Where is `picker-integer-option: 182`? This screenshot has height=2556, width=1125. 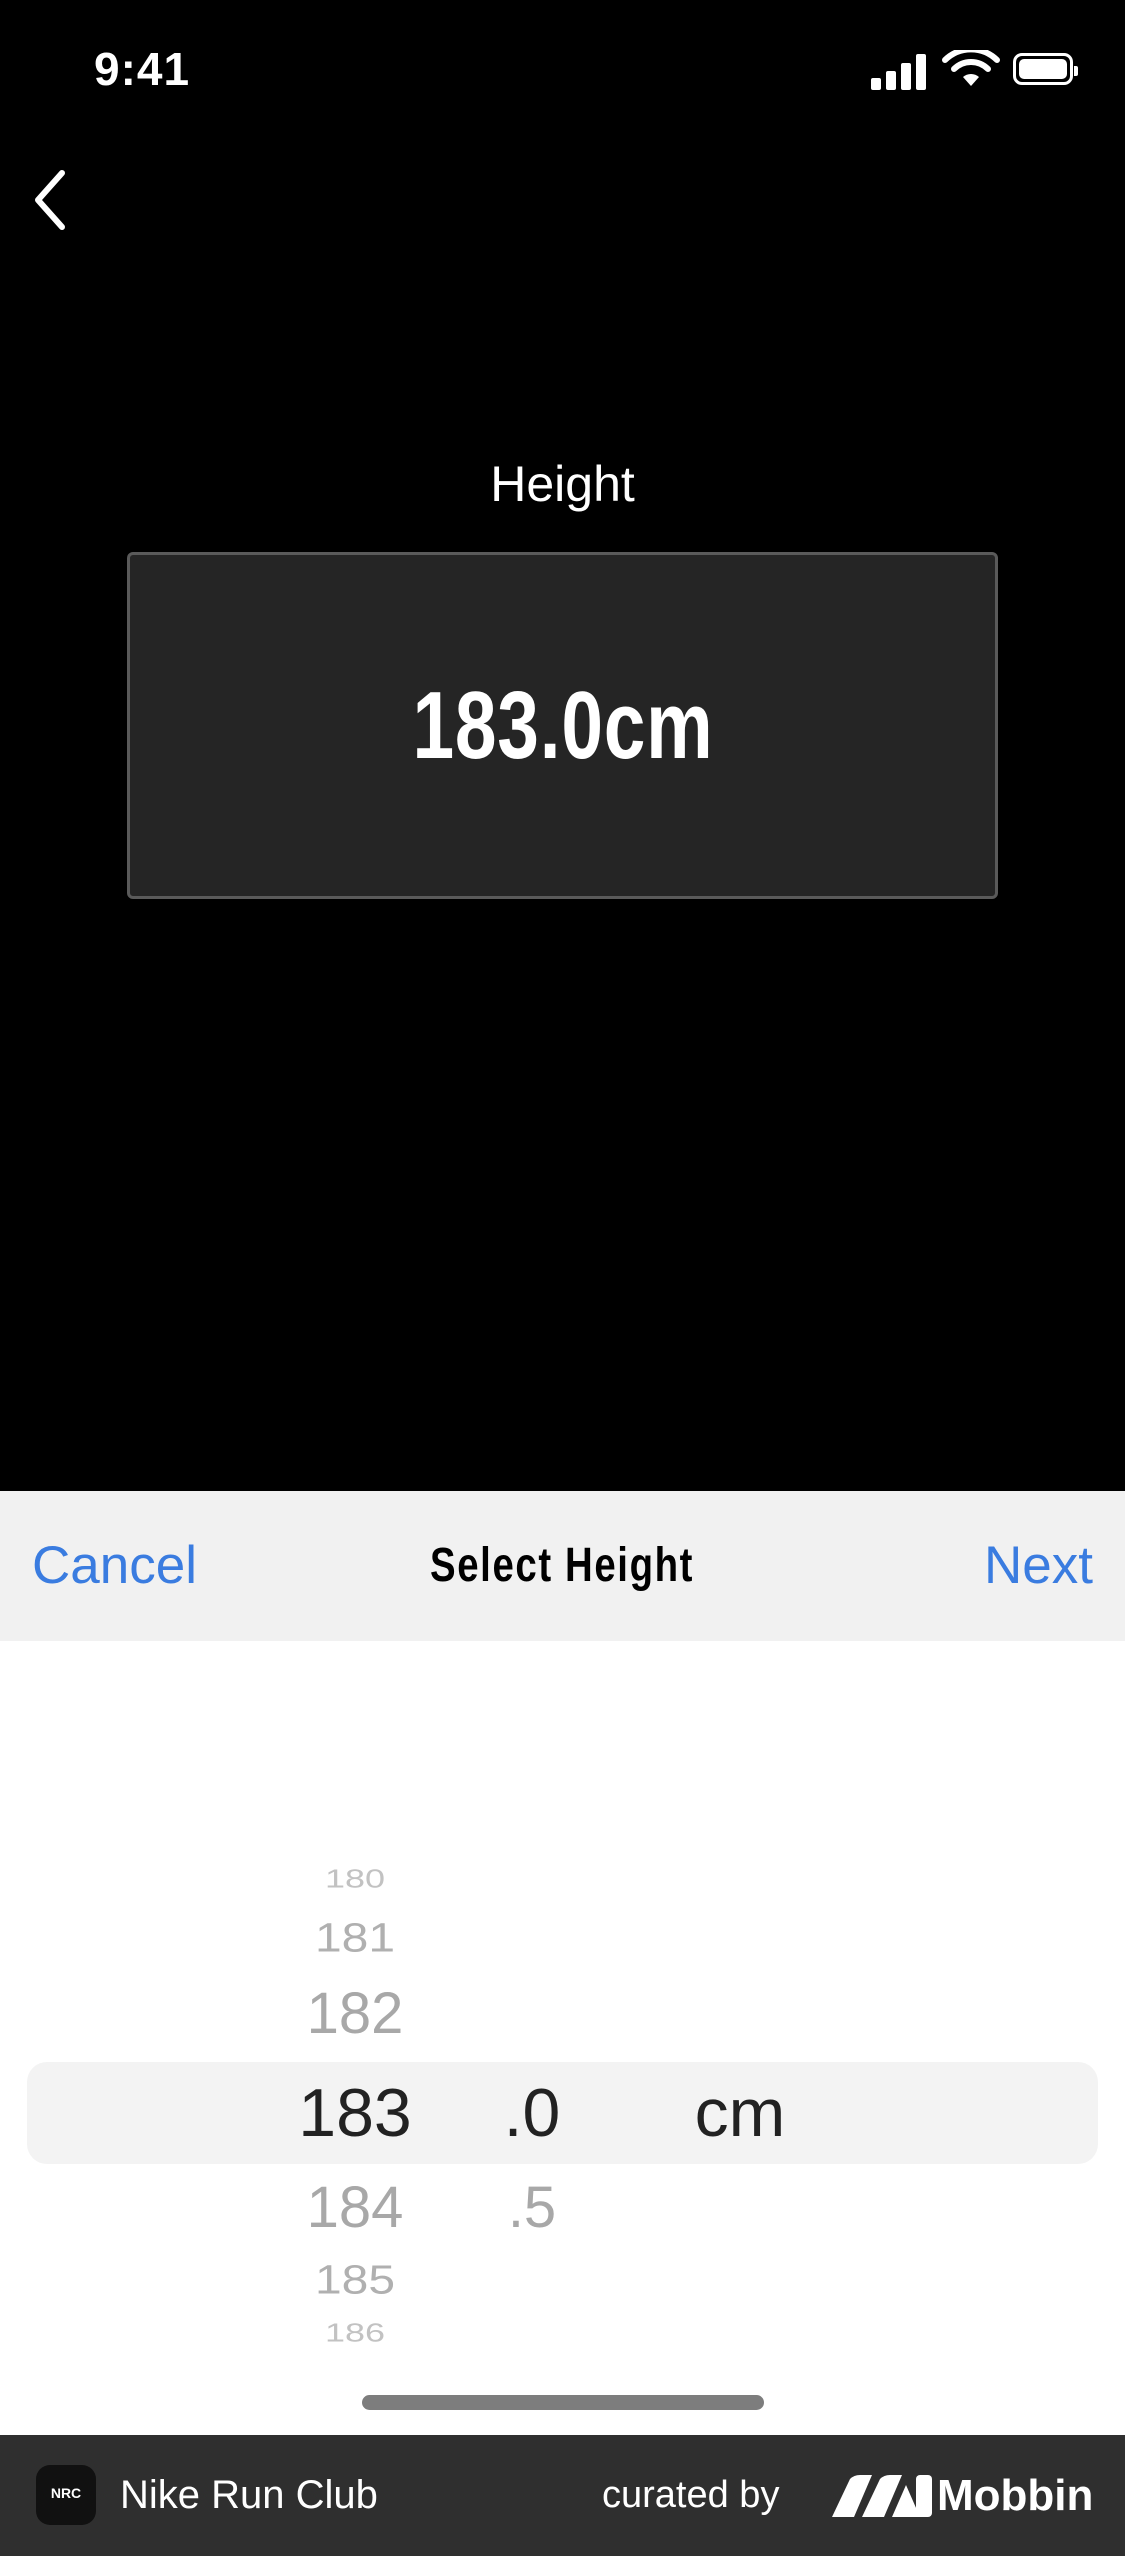
picker-integer-option: 182 is located at coordinates (355, 2014).